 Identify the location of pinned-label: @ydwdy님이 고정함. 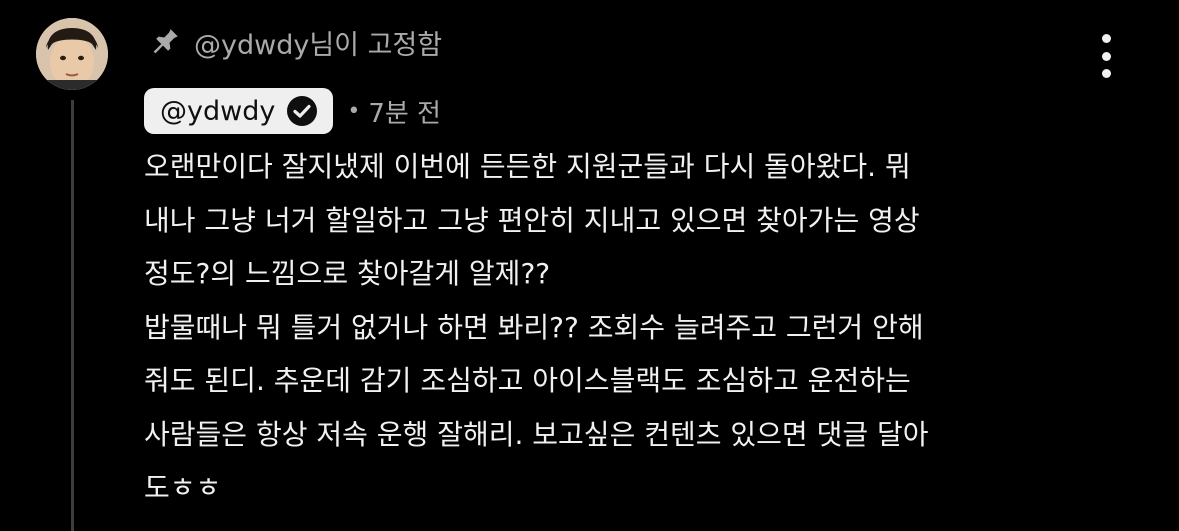
(318, 45).